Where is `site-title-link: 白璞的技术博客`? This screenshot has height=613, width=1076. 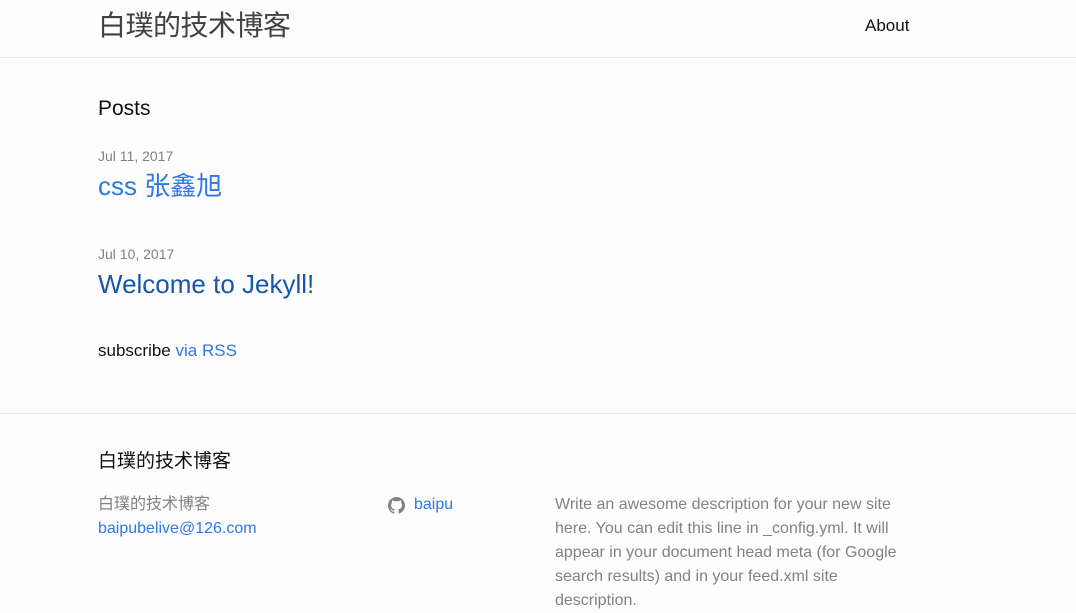
site-title-link: 白璞的技术博客 is located at coordinates (194, 26).